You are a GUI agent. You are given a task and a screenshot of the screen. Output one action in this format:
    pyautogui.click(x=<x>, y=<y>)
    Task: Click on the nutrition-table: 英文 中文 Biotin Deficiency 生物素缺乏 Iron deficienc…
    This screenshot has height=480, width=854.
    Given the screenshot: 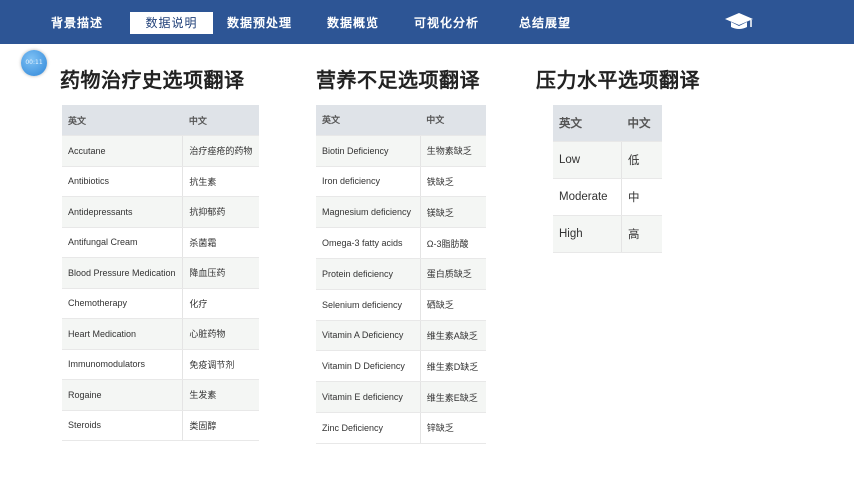 What is the action you would take?
    pyautogui.click(x=401, y=274)
    